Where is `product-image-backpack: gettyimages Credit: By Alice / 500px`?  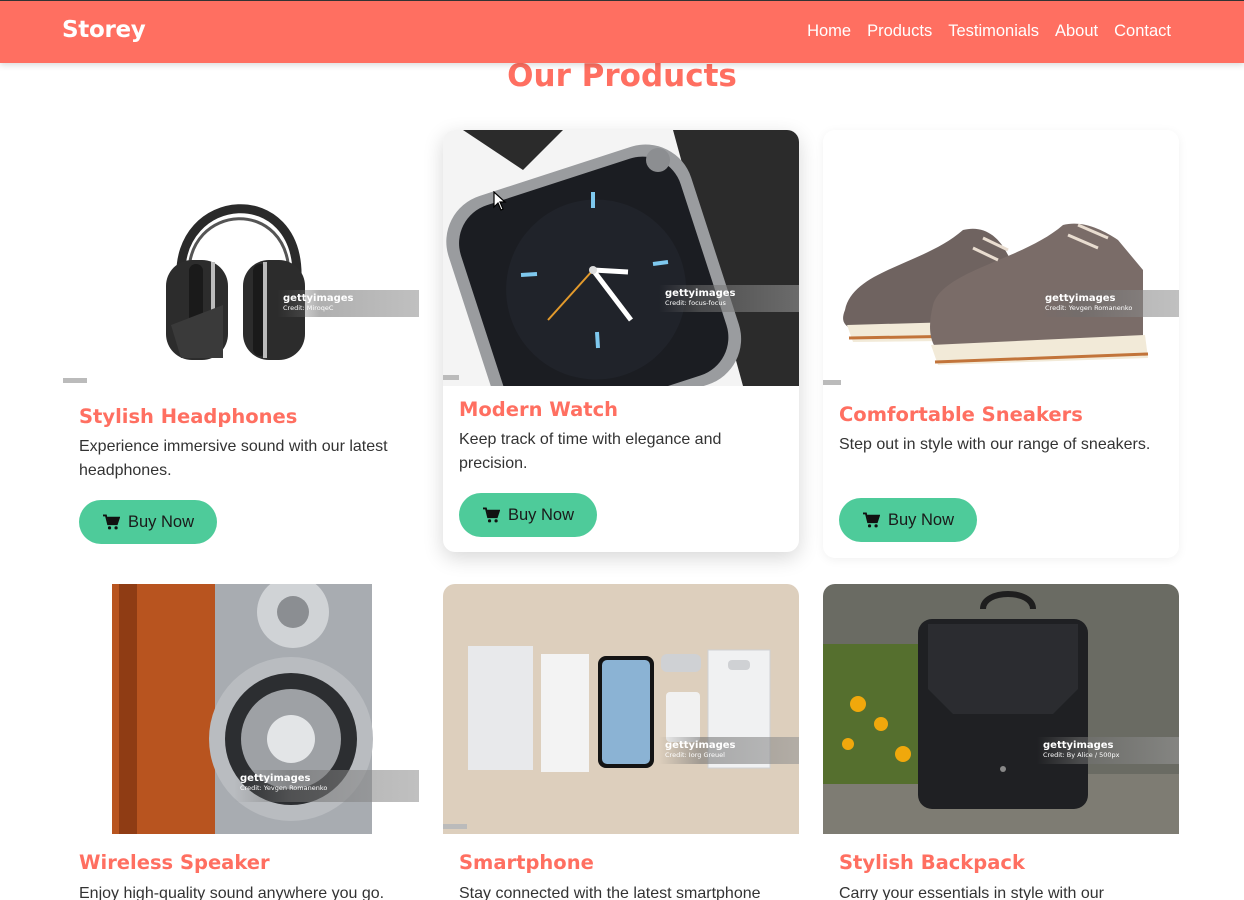
product-image-backpack: gettyimages Credit: By Alice / 500px is located at coordinates (1001, 709).